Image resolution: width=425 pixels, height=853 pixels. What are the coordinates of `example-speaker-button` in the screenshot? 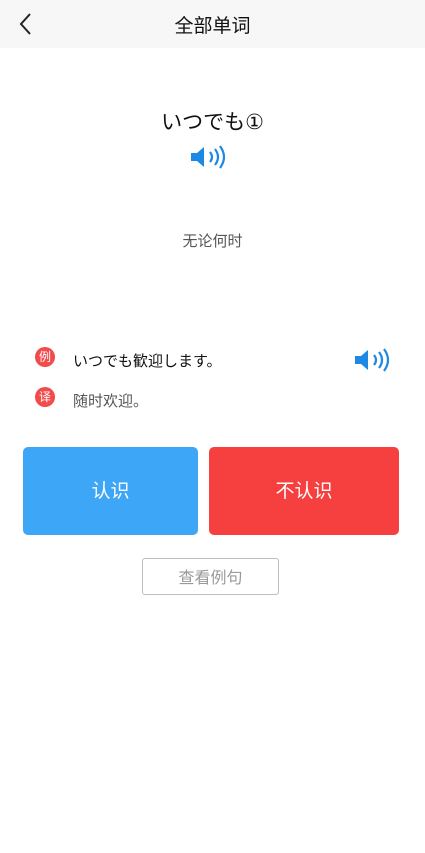 It's located at (374, 360).